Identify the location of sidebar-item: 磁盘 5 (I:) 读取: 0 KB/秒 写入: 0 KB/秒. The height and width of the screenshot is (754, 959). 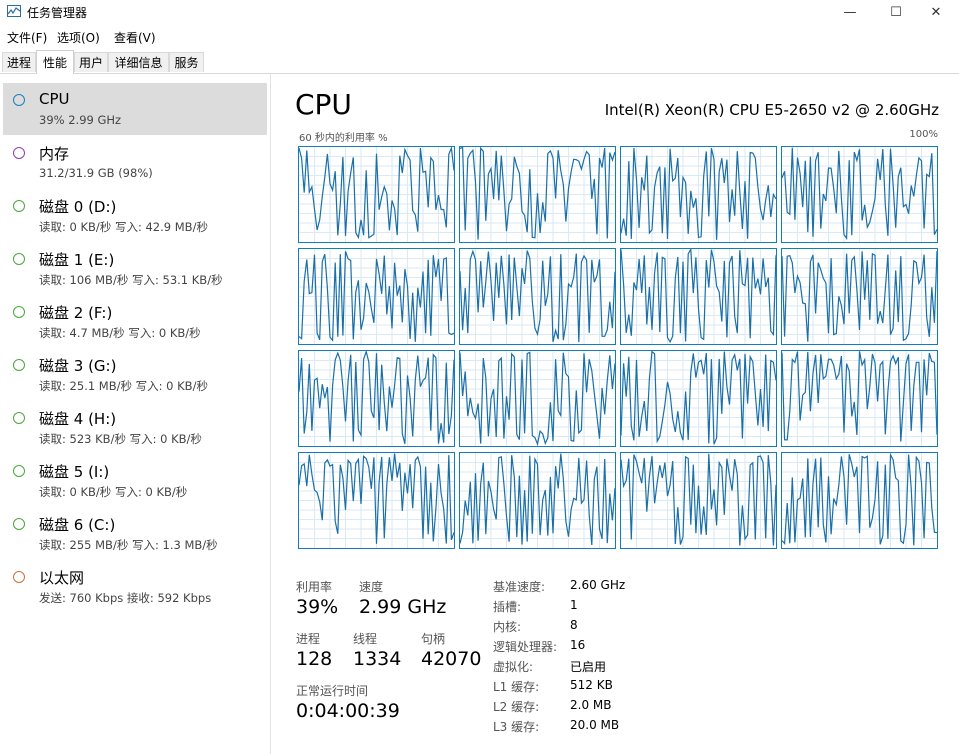
(135, 480).